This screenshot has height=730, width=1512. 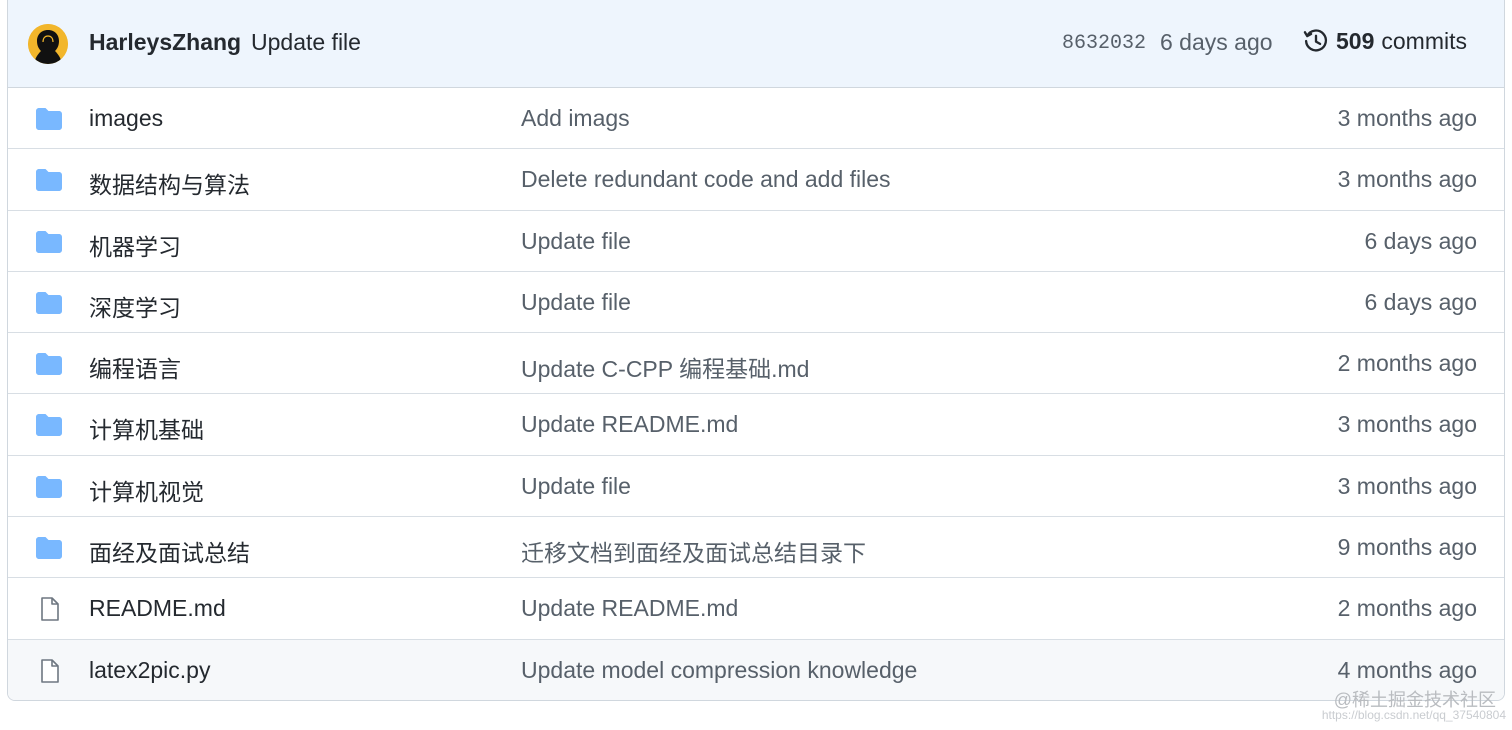 What do you see at coordinates (756, 241) in the screenshot?
I see `file-row: 机器学习 Update file 6 days ago` at bounding box center [756, 241].